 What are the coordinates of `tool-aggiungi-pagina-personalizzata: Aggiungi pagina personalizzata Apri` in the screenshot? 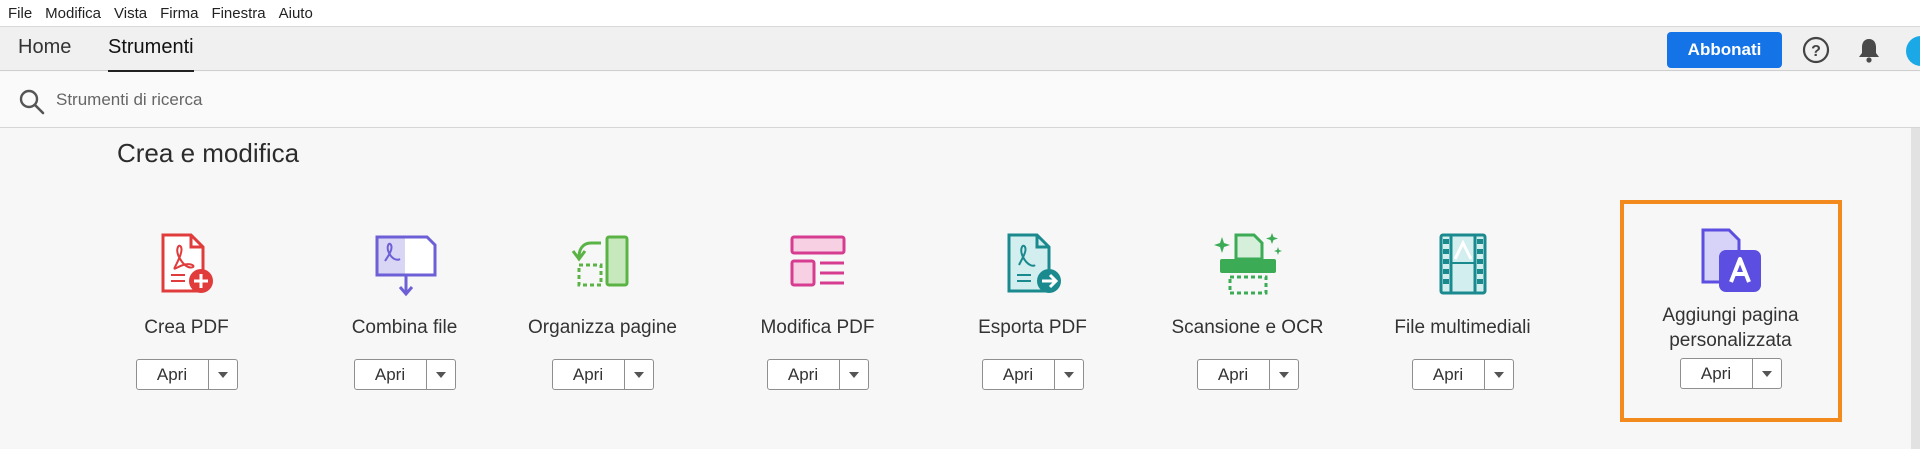 It's located at (1730, 315).